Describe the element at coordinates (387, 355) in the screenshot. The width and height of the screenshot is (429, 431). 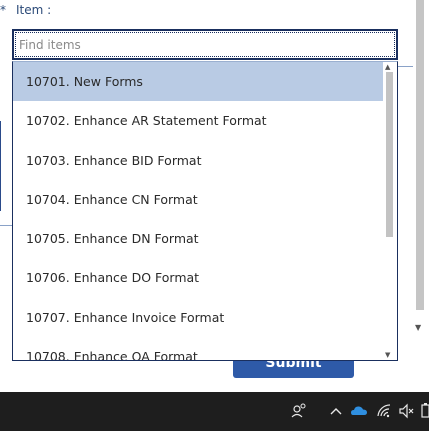
I see `scroll-down-icon: ▼` at that location.